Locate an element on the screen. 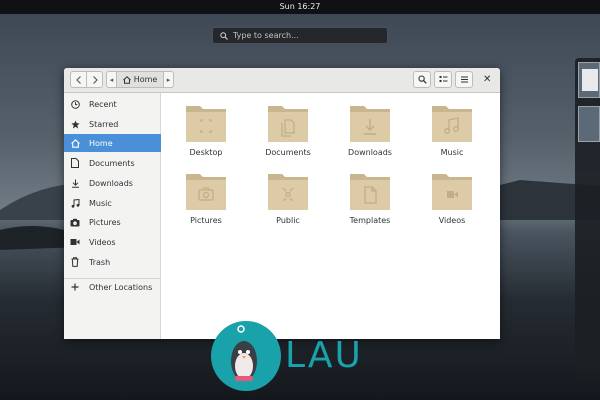 The height and width of the screenshot is (400, 600). breadcrumb-home: Home is located at coordinates (140, 79).